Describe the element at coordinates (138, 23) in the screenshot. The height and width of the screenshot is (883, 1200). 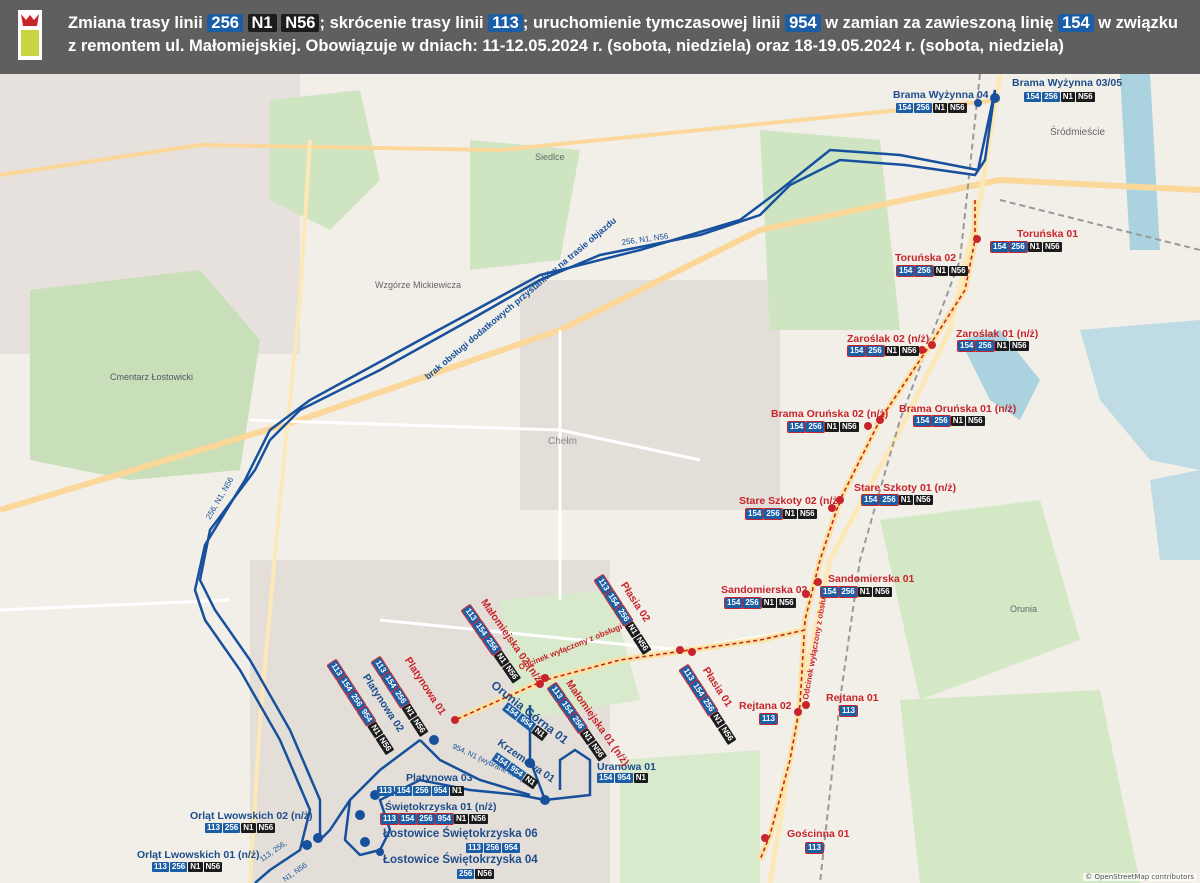
I see `header-title-text: Zmiana trasy linii` at that location.